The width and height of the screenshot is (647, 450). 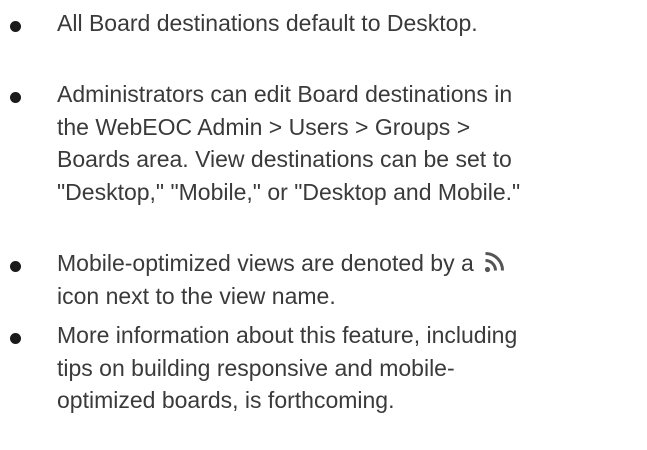 What do you see at coordinates (256, 367) in the screenshot?
I see `text-line: tips on building responsive and mobile-` at bounding box center [256, 367].